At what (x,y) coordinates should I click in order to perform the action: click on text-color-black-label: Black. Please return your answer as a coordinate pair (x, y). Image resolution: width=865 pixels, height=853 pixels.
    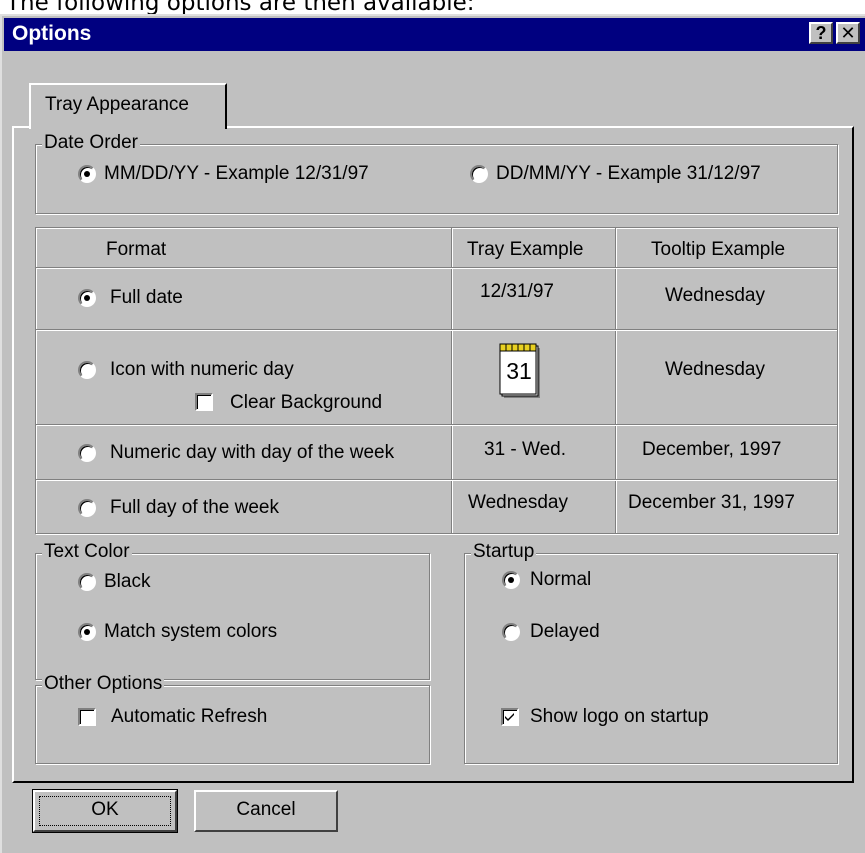
    Looking at the image, I should click on (127, 582).